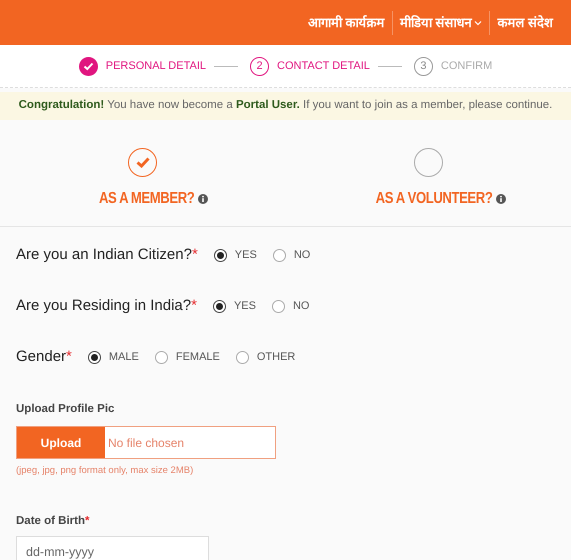 Image resolution: width=571 pixels, height=560 pixels. I want to click on role-label: AS A VOLUNTEER?, so click(434, 199).